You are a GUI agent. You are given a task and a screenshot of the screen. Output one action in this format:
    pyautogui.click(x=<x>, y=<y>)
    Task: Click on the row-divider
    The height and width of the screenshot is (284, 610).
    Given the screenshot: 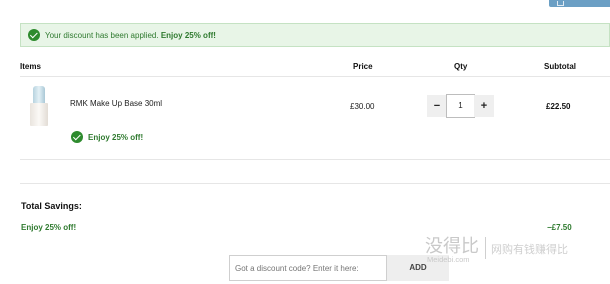 What is the action you would take?
    pyautogui.click(x=315, y=159)
    